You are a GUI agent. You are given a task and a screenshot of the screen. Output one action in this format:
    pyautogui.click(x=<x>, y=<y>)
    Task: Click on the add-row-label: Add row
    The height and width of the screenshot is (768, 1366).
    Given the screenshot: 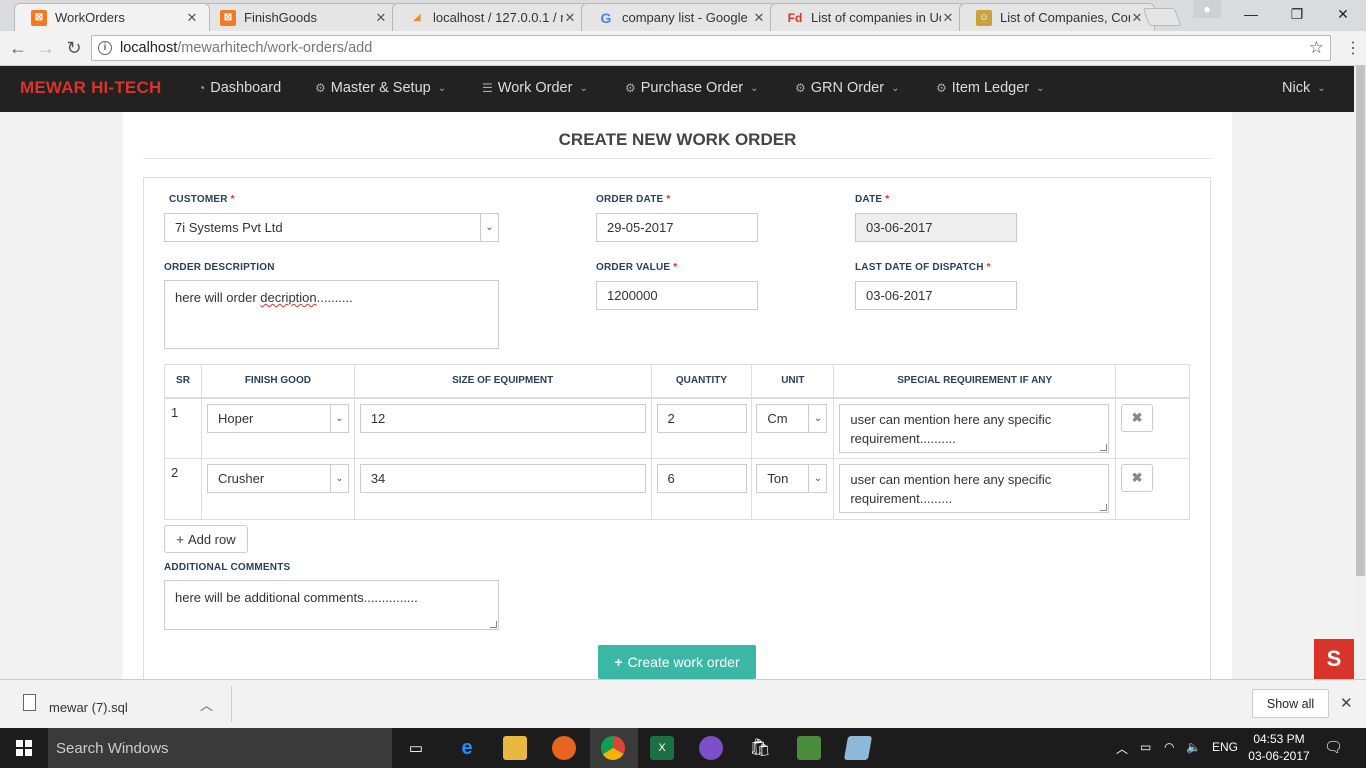 What is the action you would take?
    pyautogui.click(x=211, y=539)
    